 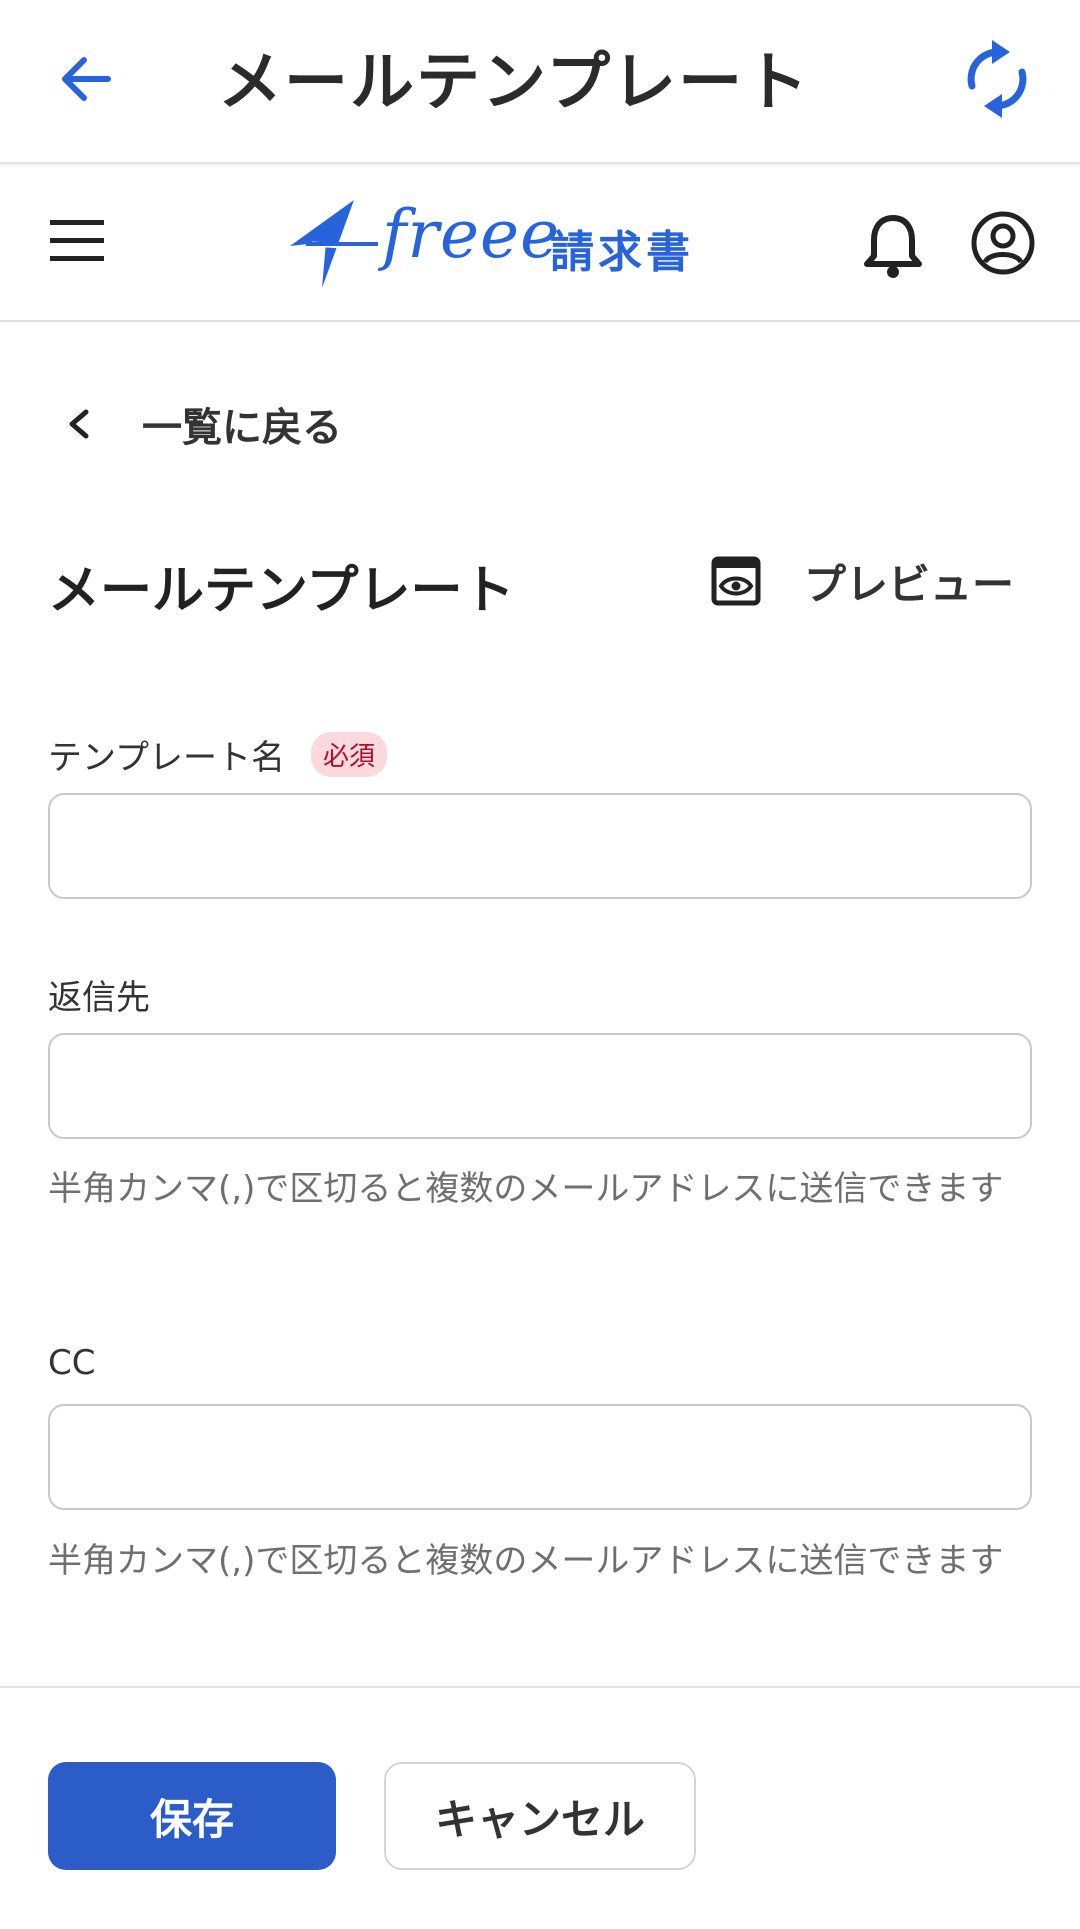 I want to click on preview-eye-icon, so click(x=736, y=581).